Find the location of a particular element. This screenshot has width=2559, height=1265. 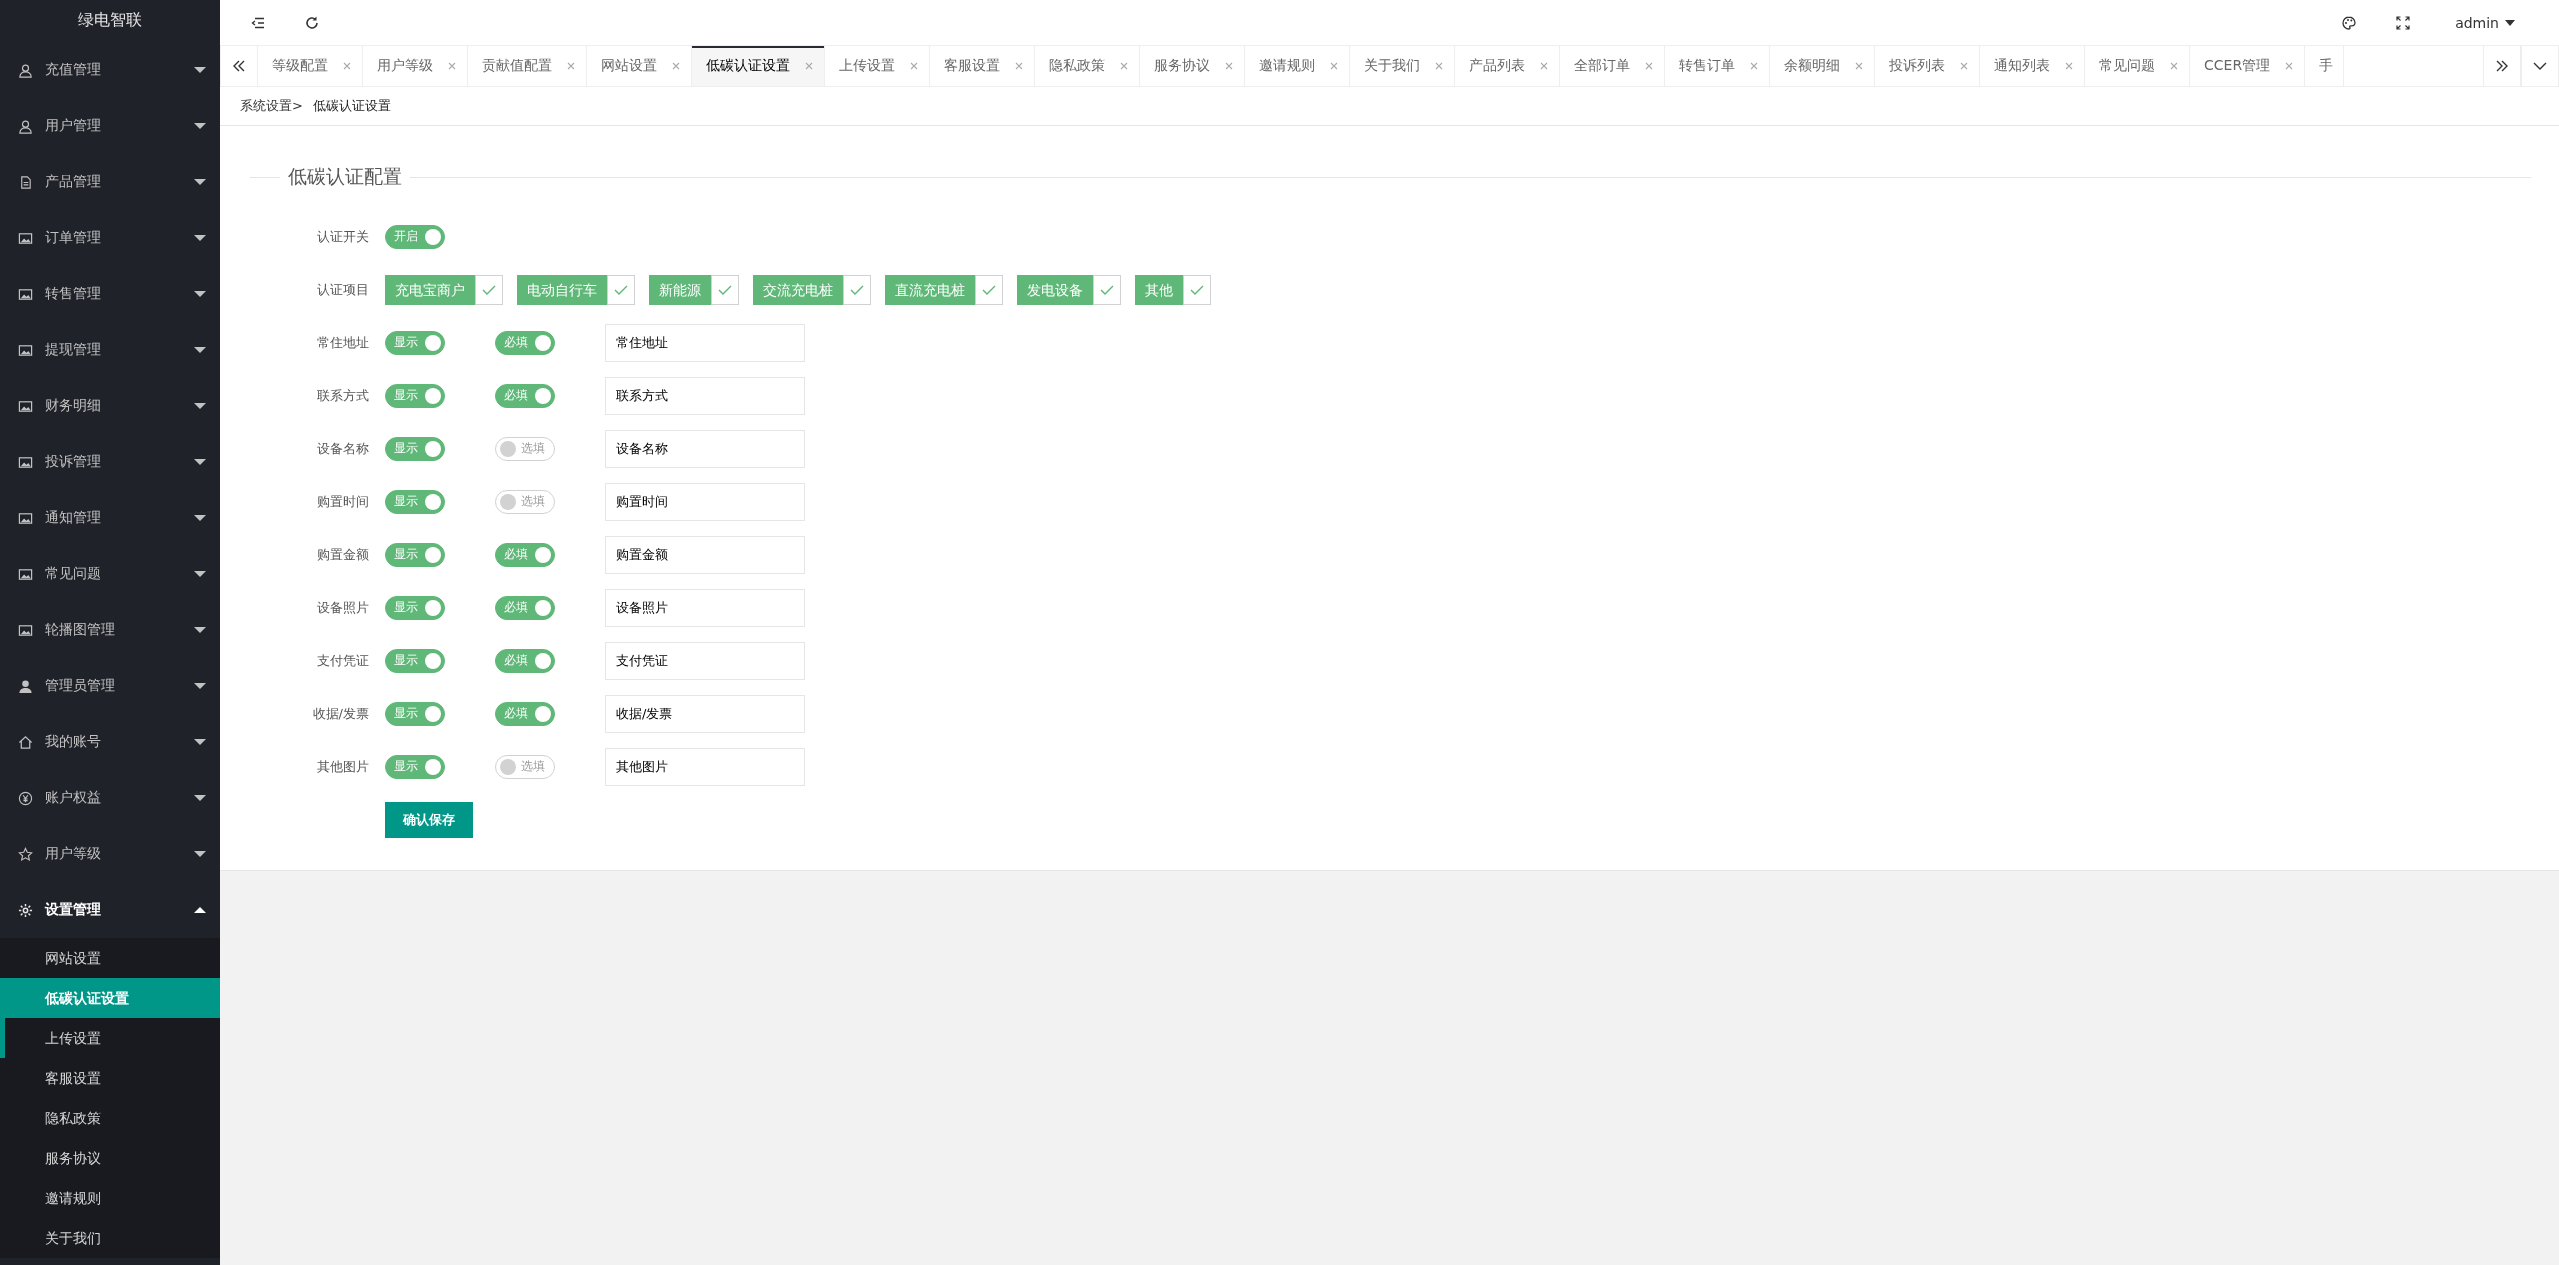

input-field: 设备名称 is located at coordinates (705, 448).